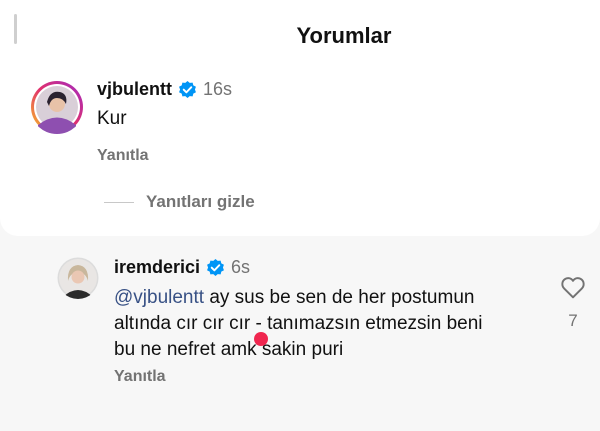 The height and width of the screenshot is (431, 600). What do you see at coordinates (573, 287) in the screenshot?
I see `heart-outline-icon` at bounding box center [573, 287].